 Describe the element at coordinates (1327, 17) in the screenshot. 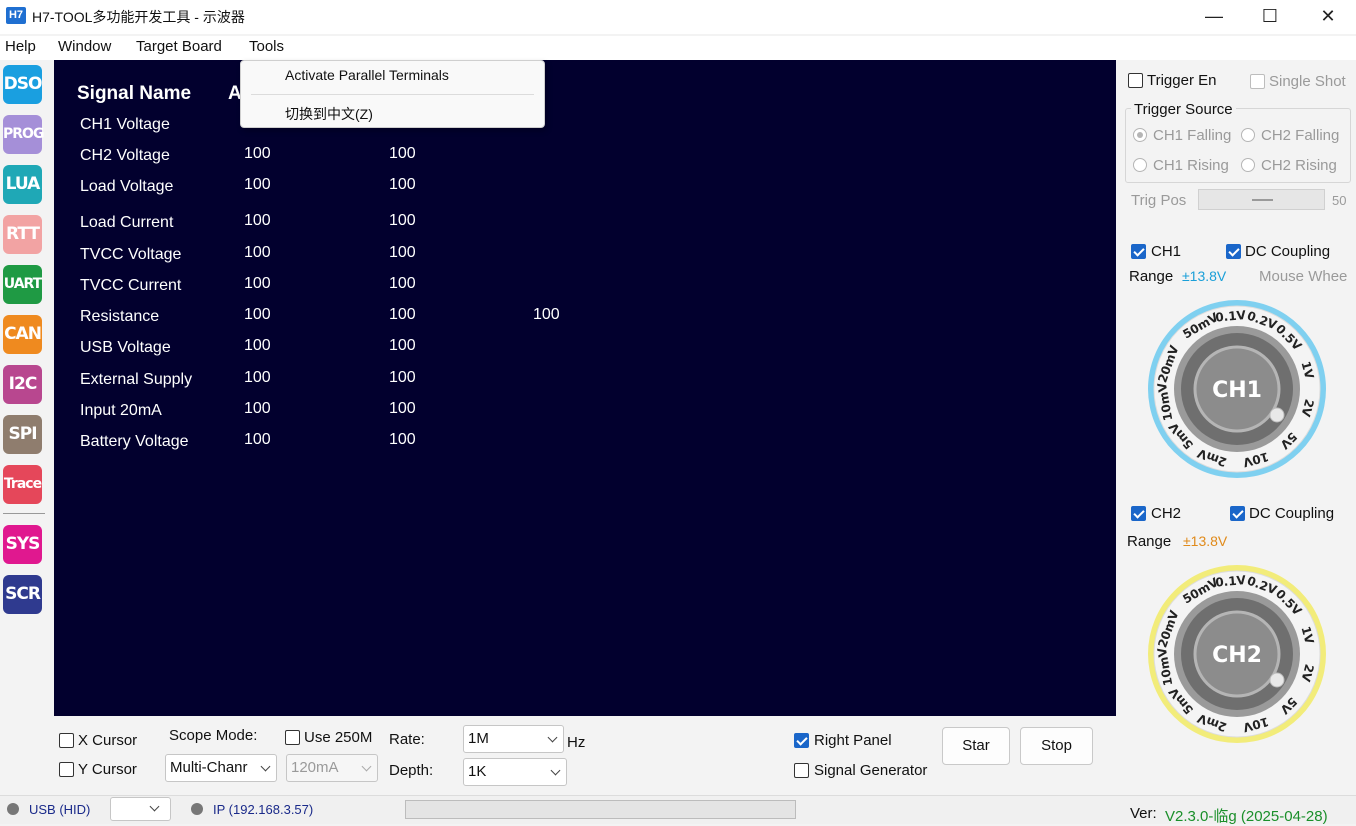

I see `close-button: ✕` at that location.